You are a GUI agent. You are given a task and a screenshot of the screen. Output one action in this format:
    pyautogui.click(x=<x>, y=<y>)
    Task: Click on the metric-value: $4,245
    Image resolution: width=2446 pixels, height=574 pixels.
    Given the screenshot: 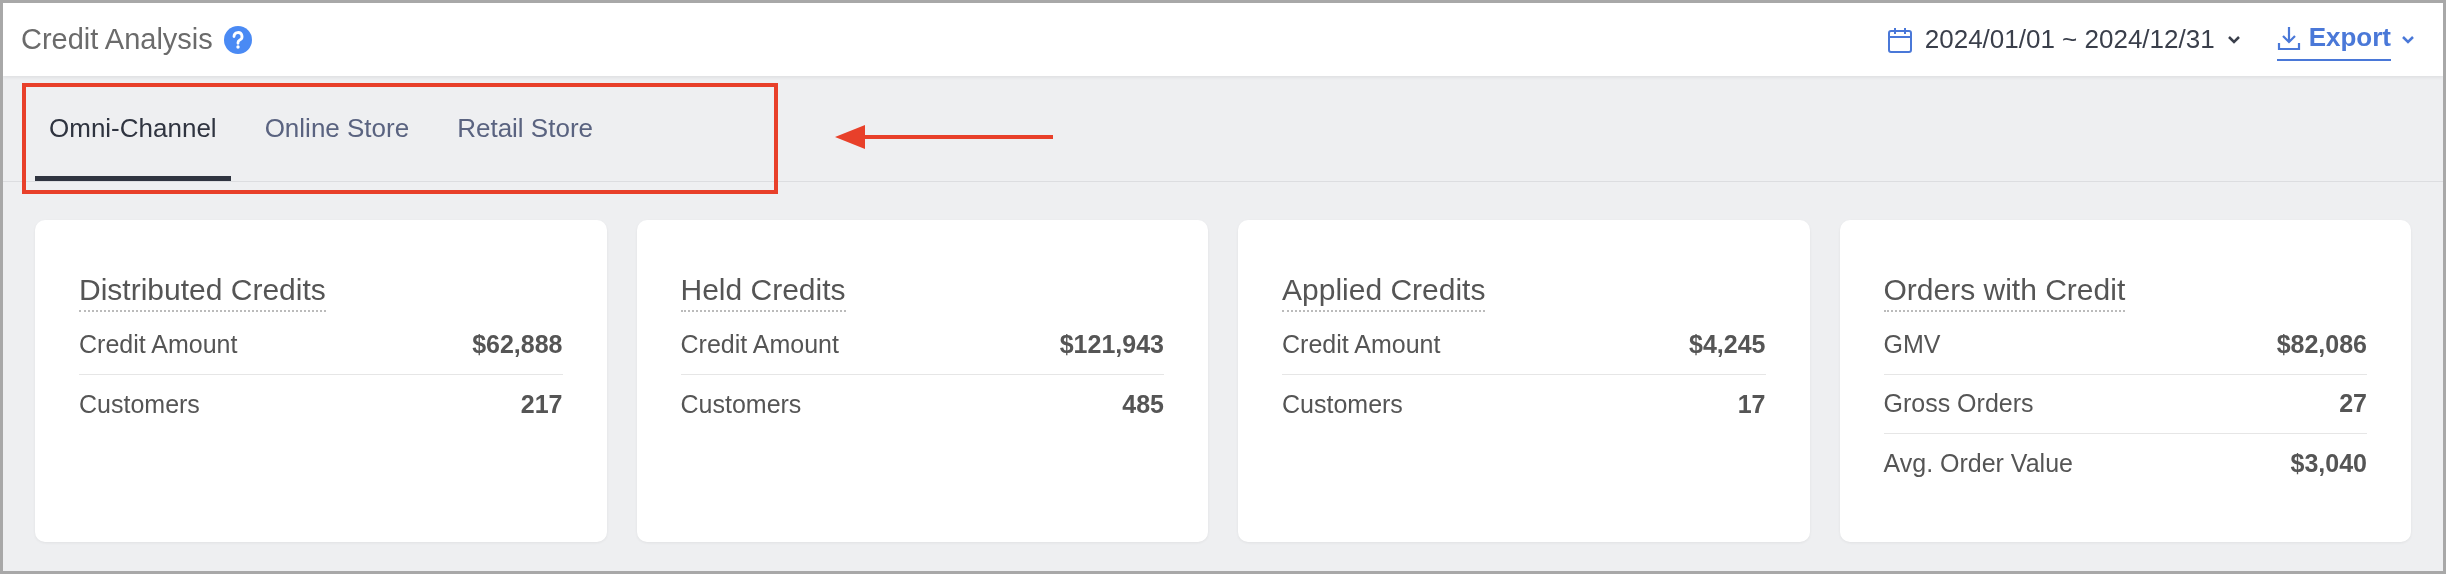 What is the action you would take?
    pyautogui.click(x=1727, y=345)
    